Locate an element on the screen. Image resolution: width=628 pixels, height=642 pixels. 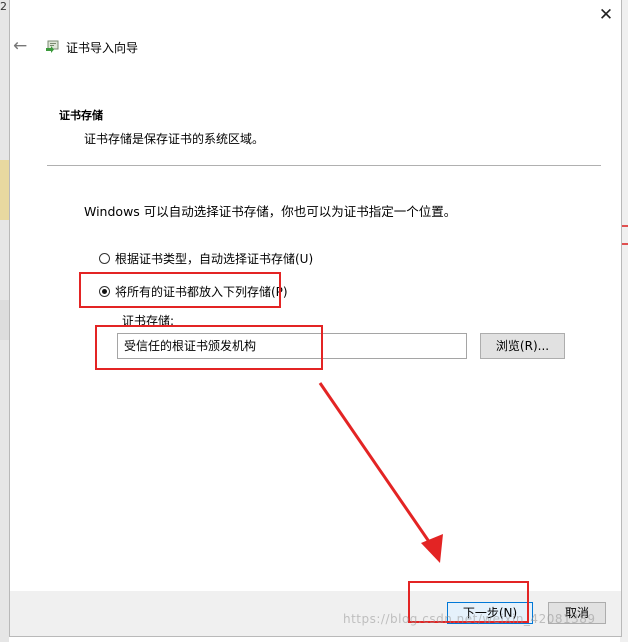
annotation-arrow is located at coordinates (380, 472).